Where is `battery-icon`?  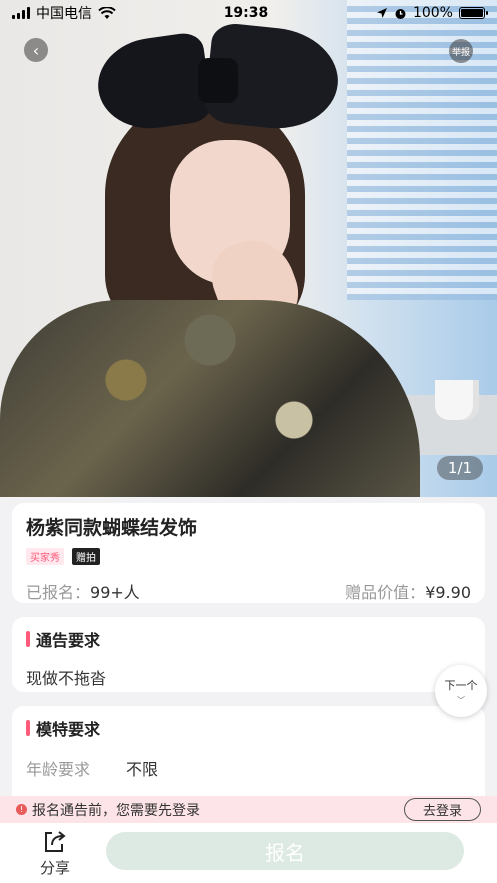
battery-icon is located at coordinates (473, 13).